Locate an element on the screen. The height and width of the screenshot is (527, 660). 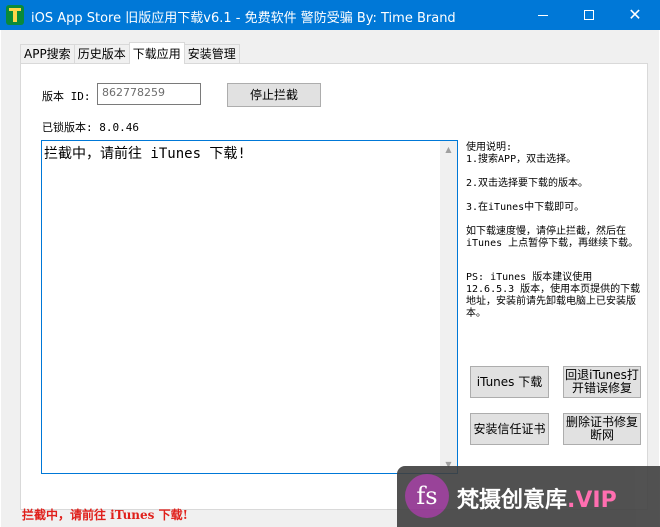
minimize-icon is located at coordinates (543, 15).